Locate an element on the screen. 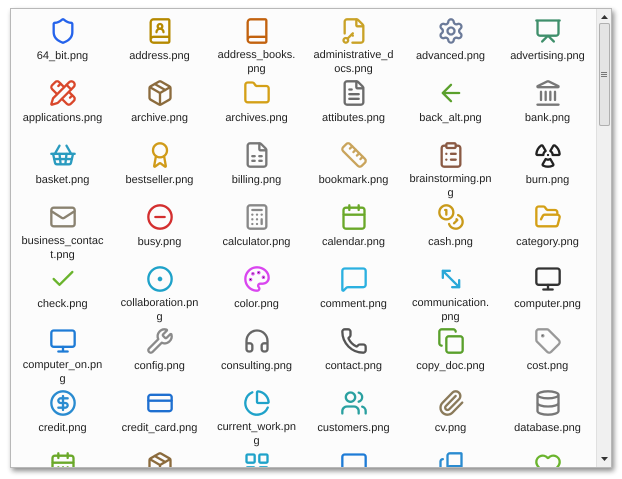 The image size is (622, 479). ruler-icon is located at coordinates (354, 155).